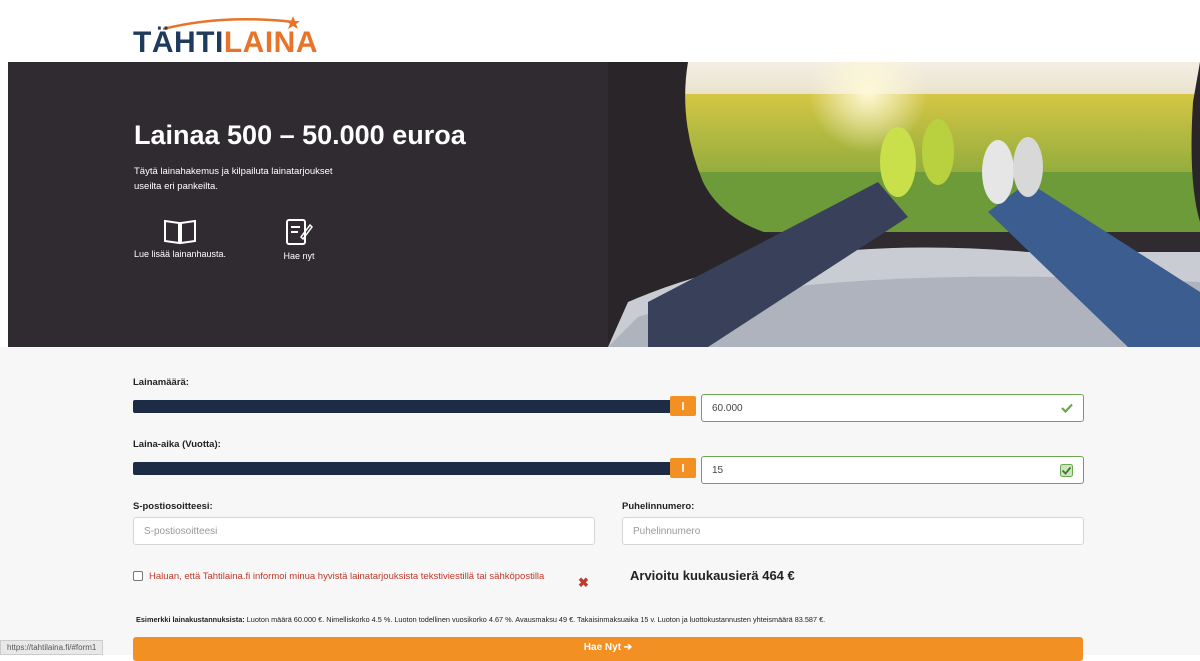  I want to click on read-more-label: Lue lisää lainanhausta., so click(180, 254).